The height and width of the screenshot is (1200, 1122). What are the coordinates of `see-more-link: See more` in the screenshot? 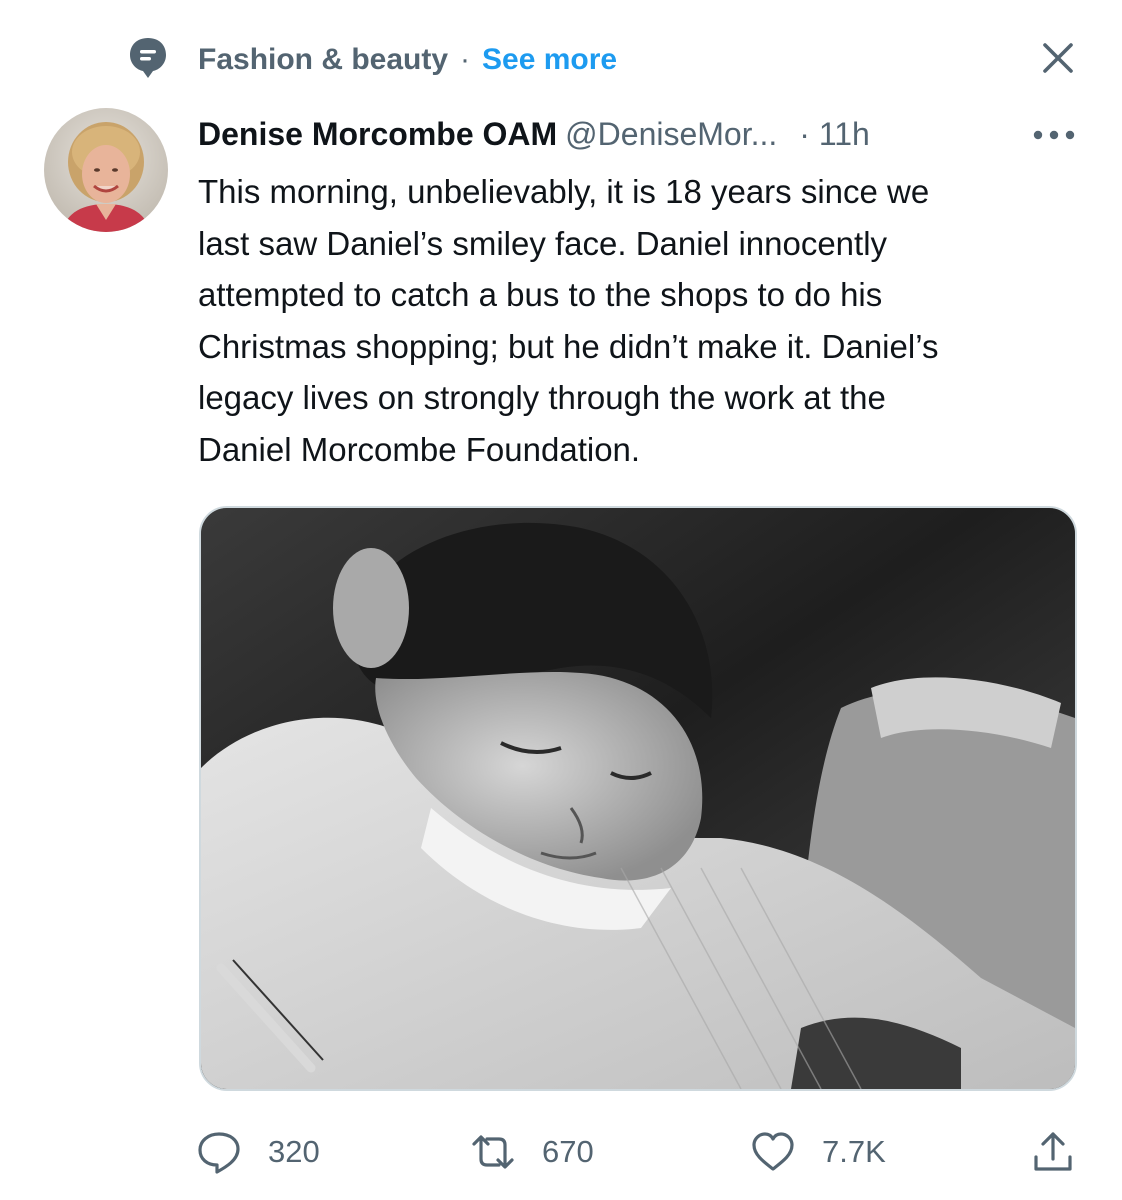 It's located at (549, 59).